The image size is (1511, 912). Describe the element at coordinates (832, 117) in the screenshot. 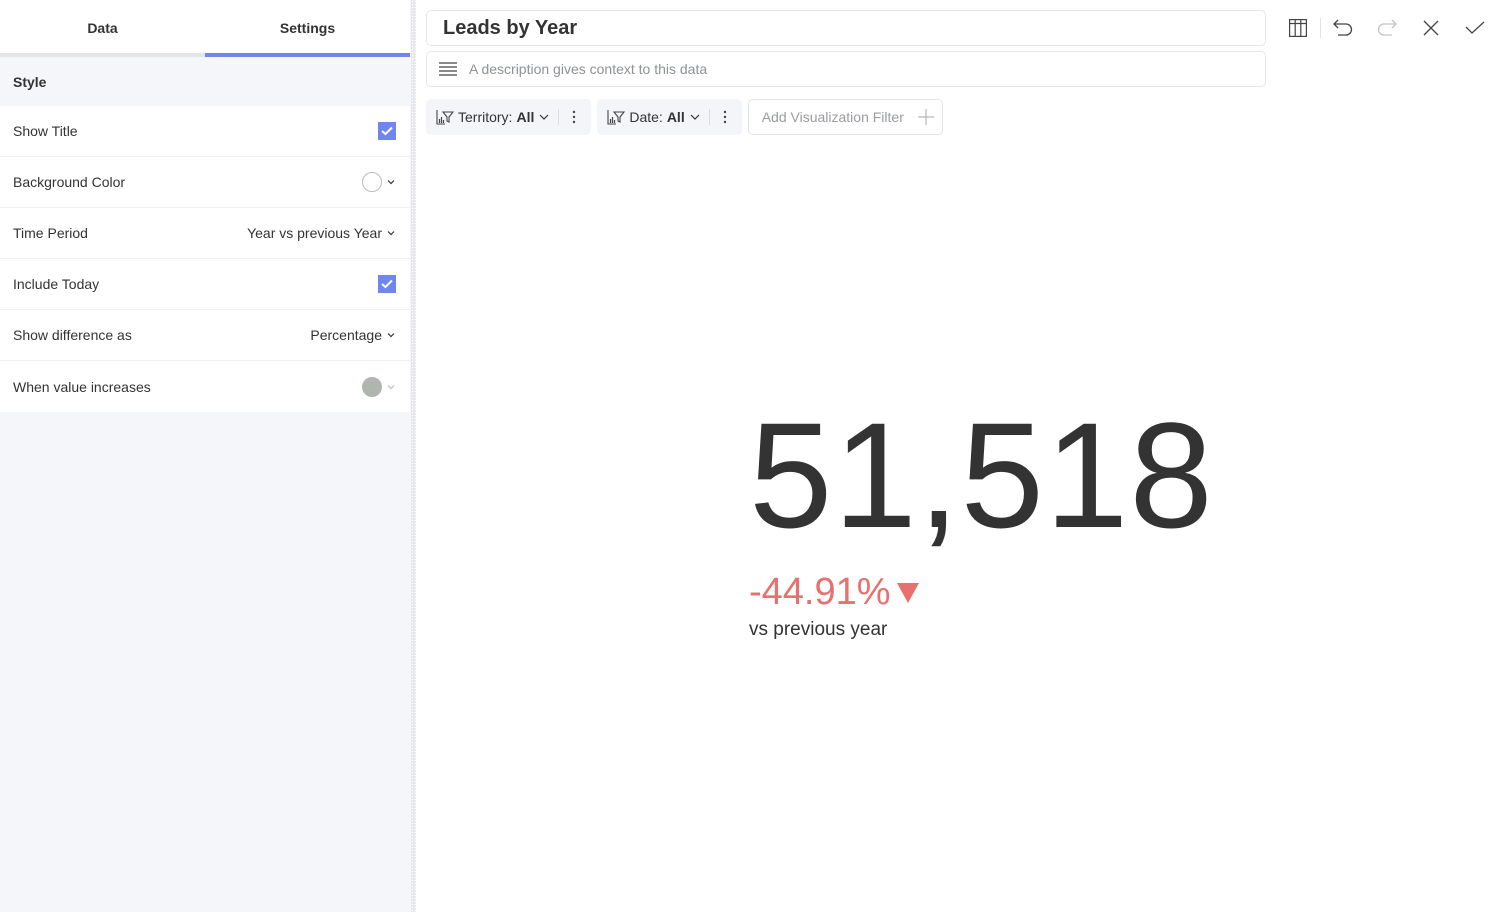

I see `add-filter-label: Add Visualization Filter` at that location.